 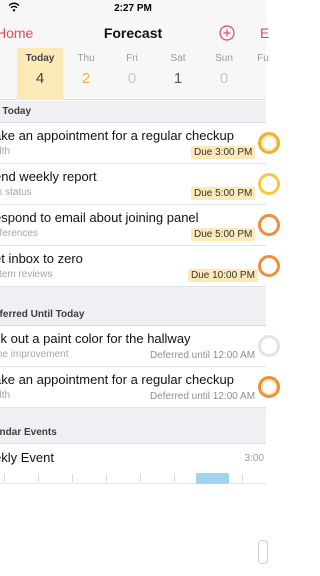 What do you see at coordinates (227, 33) in the screenshot?
I see `add-icon` at bounding box center [227, 33].